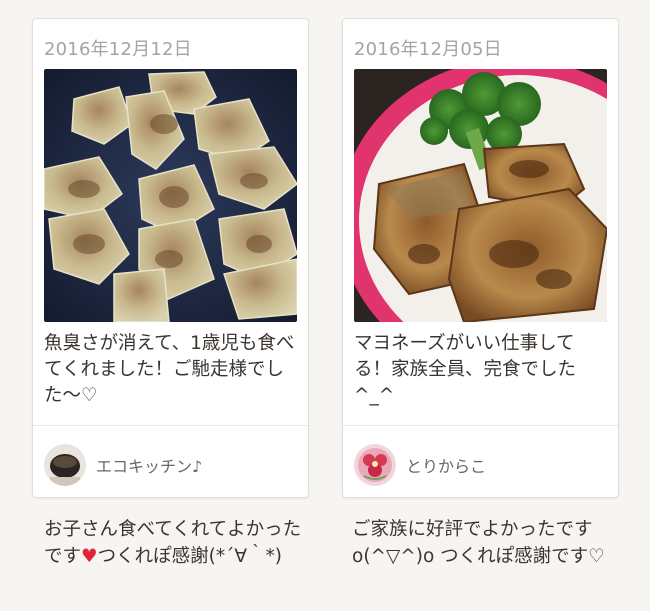 This screenshot has height=611, width=650. What do you see at coordinates (428, 49) in the screenshot?
I see `card-date: 2016年12月05日` at bounding box center [428, 49].